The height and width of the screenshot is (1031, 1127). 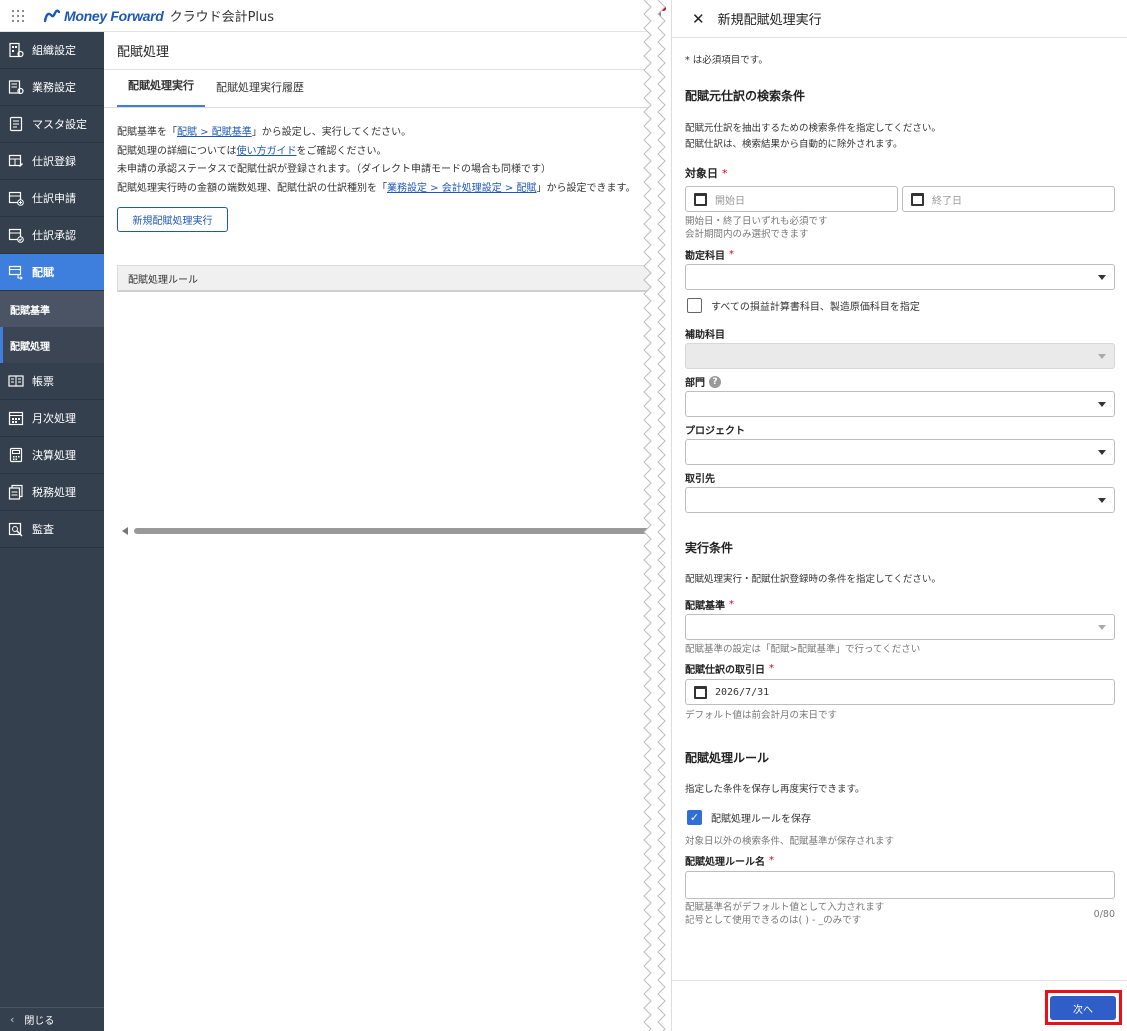 I want to click on close-icon: ✕, so click(x=698, y=19).